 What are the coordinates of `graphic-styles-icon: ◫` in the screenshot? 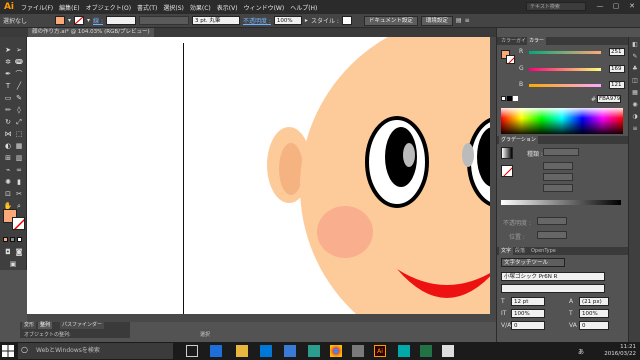 It's located at (635, 81).